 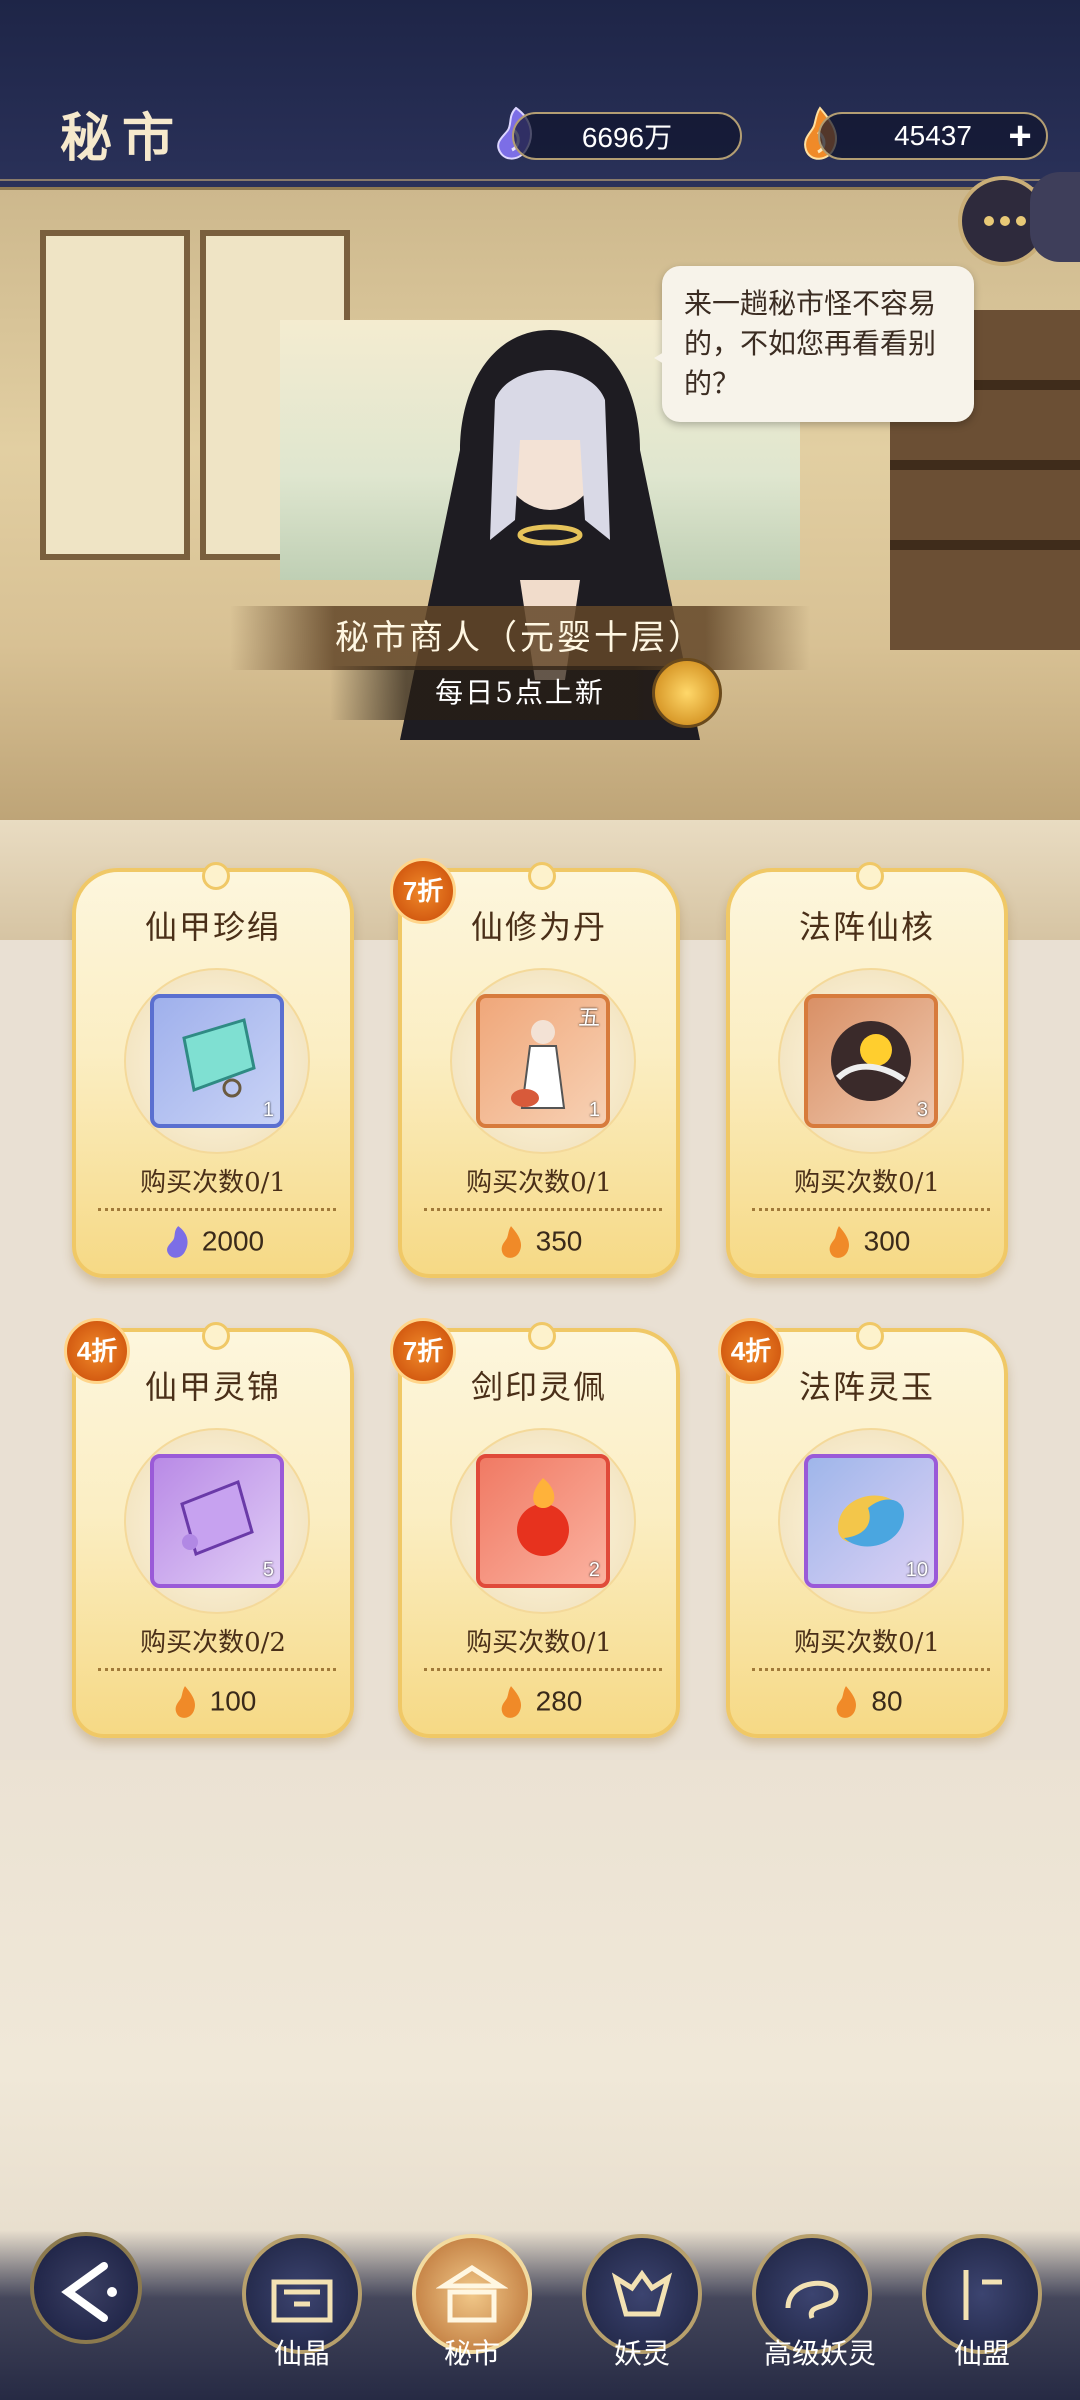 I want to click on market-stall-icon, so click(x=472, y=2294).